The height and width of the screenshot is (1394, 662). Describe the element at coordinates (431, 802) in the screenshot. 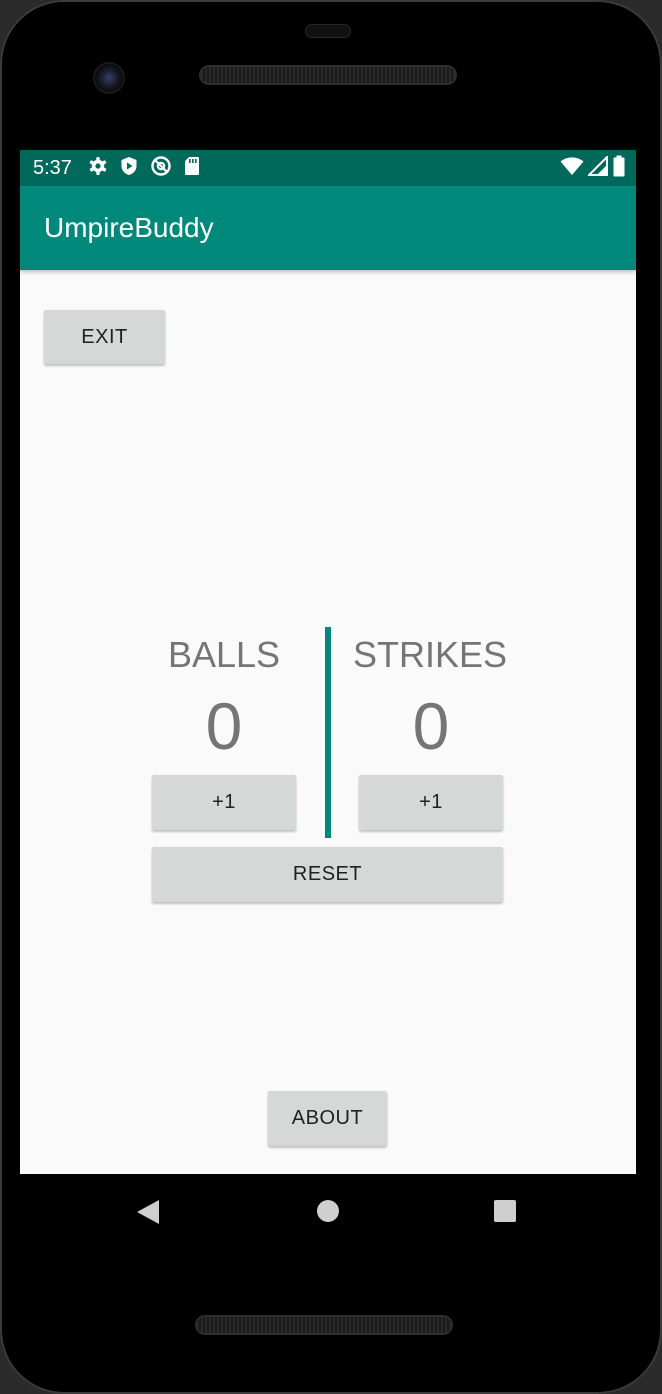

I see `strikes-increment-button: +1` at that location.